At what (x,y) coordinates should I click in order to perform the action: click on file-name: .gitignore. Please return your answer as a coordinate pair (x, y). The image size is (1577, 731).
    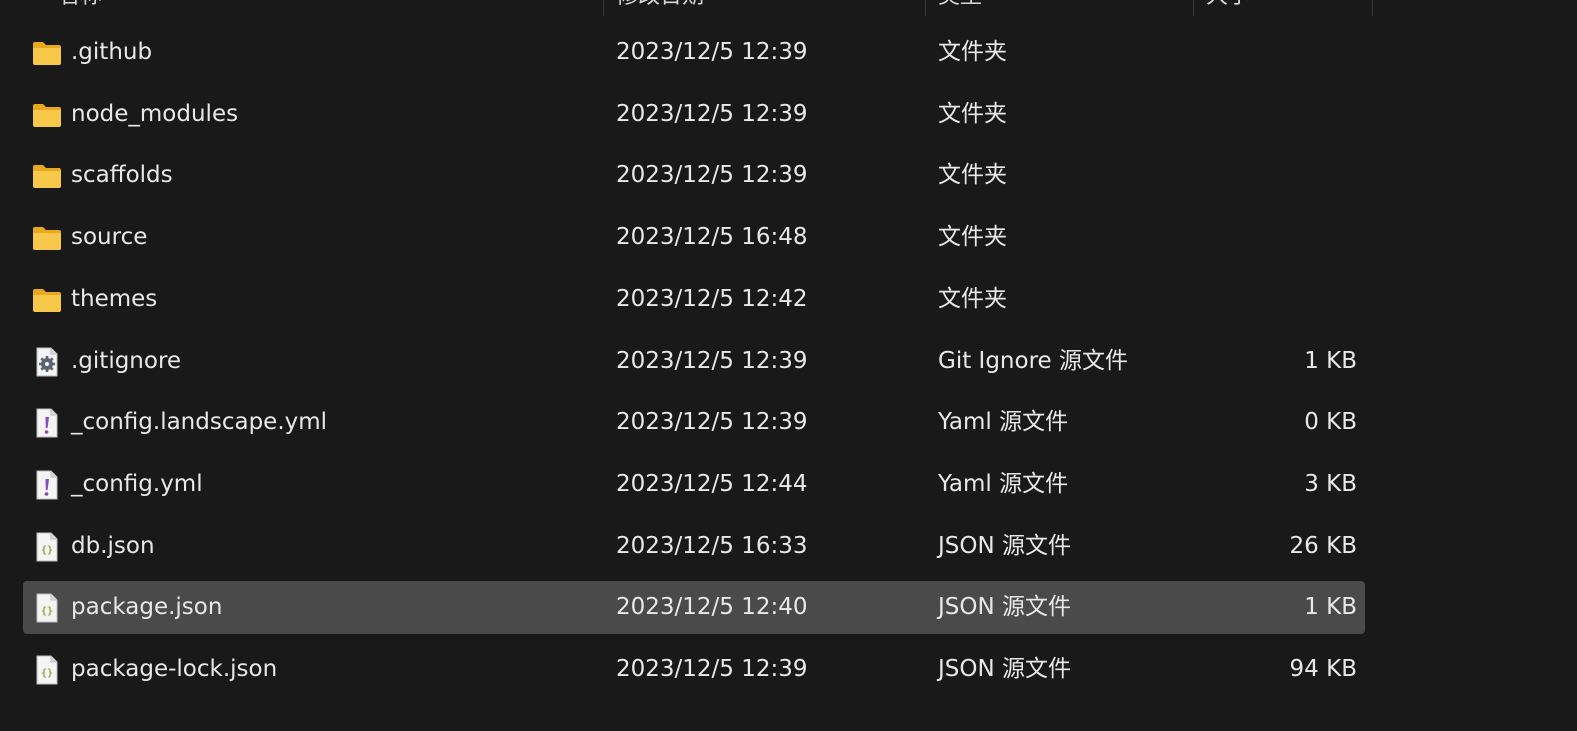
    Looking at the image, I should click on (126, 360).